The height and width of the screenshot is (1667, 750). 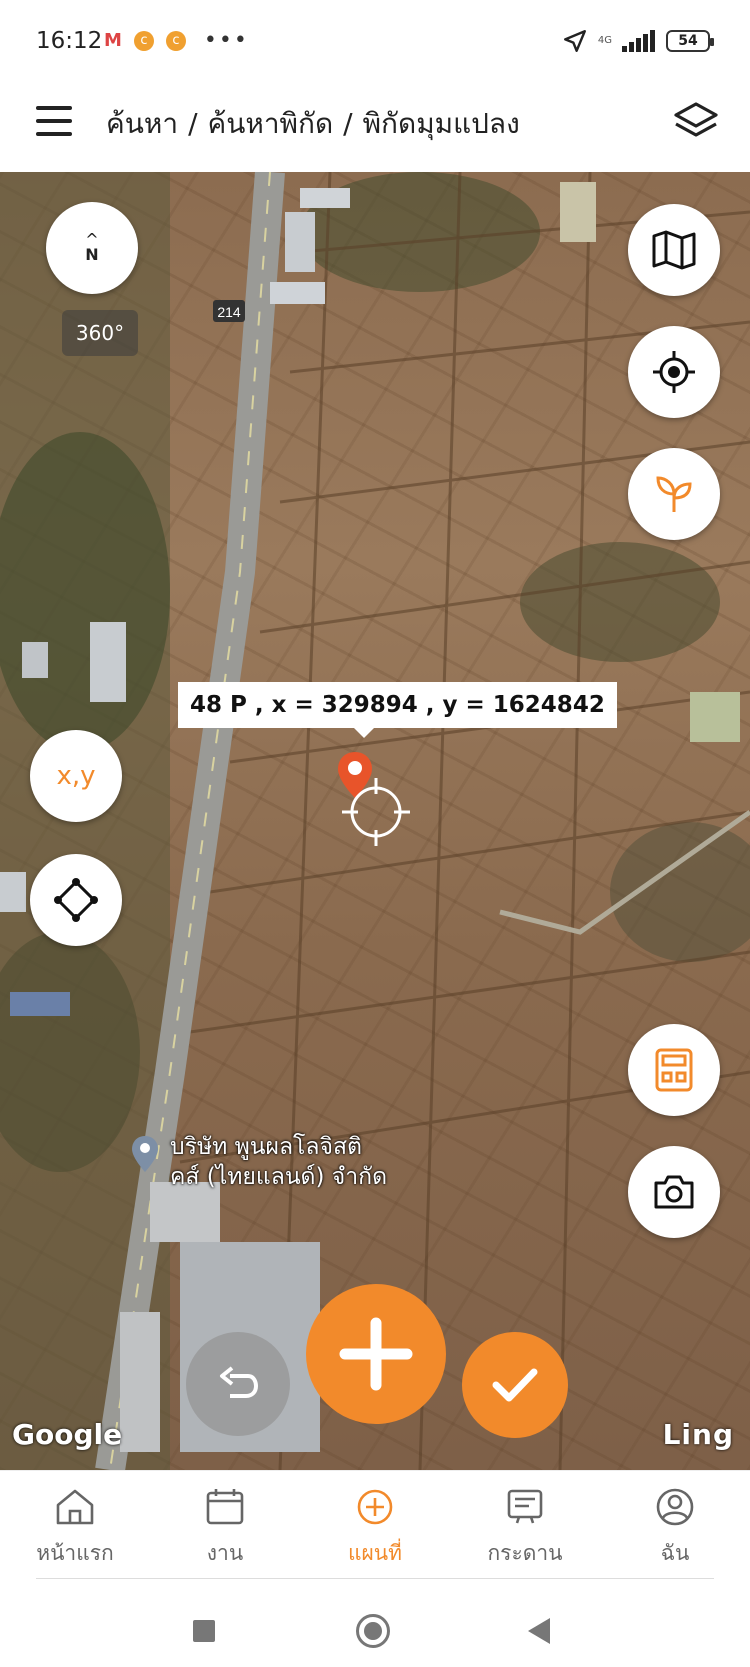 I want to click on signal-icon, so click(x=638, y=41).